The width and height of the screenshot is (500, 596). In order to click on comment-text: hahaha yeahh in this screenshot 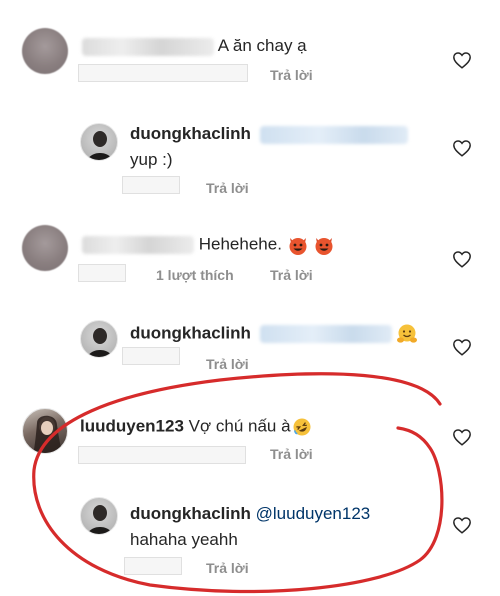, I will do `click(184, 539)`.